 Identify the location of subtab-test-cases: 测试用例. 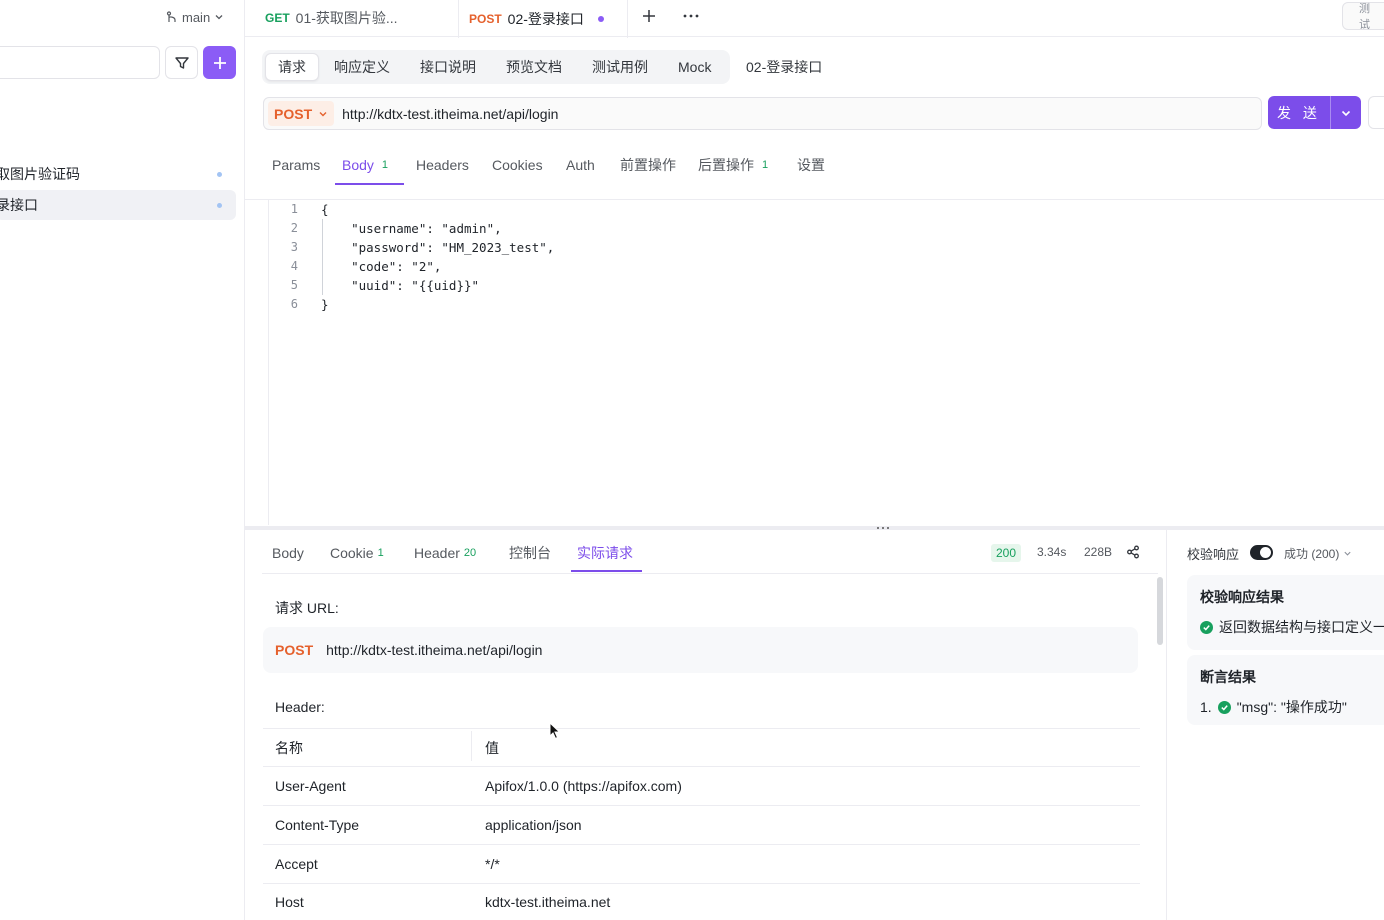
(620, 67).